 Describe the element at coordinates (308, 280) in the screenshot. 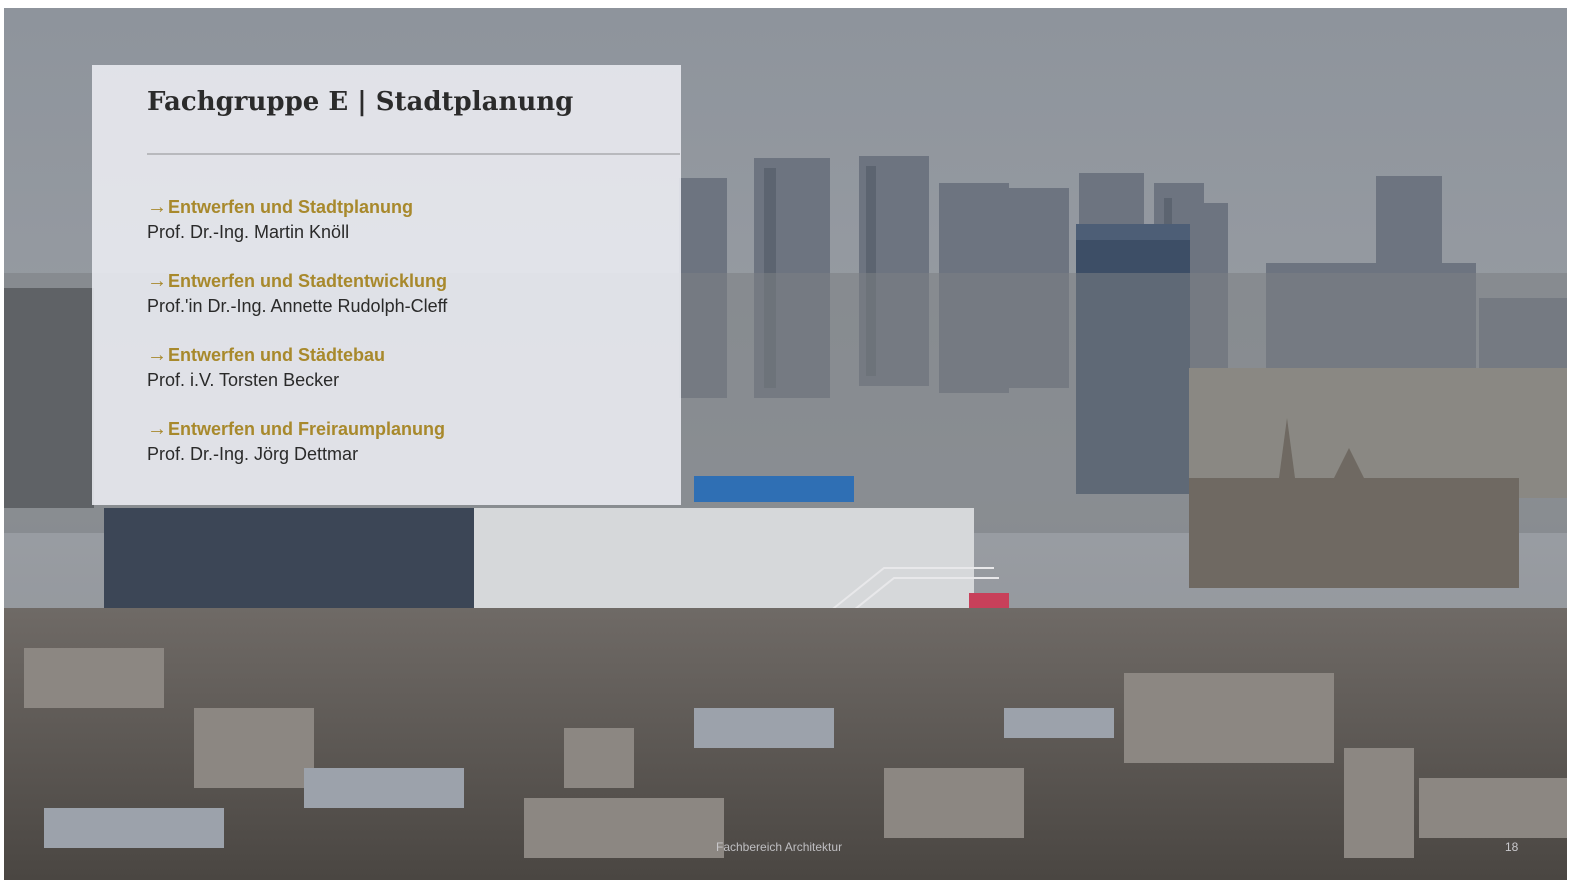

I see `entry-heading-text: Entwerfen und Stadtentwicklung` at that location.